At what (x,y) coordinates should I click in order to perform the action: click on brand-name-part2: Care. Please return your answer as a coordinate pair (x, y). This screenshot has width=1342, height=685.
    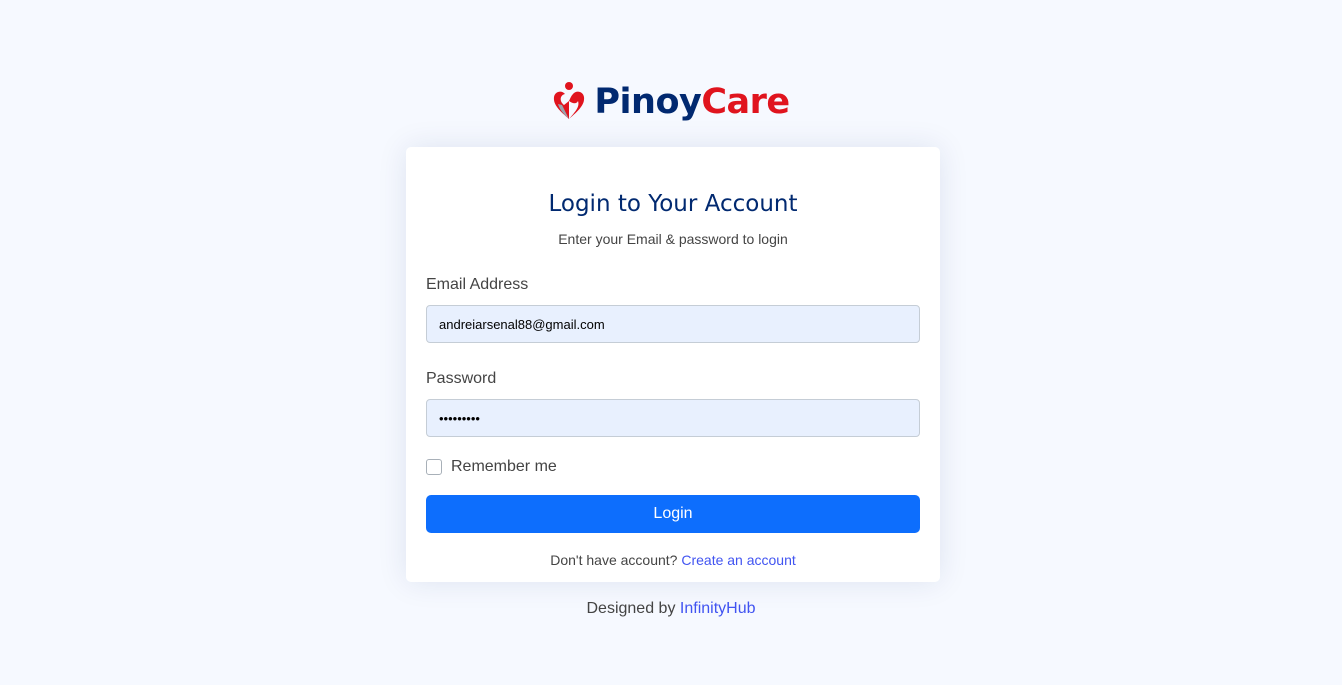
    Looking at the image, I should click on (745, 102).